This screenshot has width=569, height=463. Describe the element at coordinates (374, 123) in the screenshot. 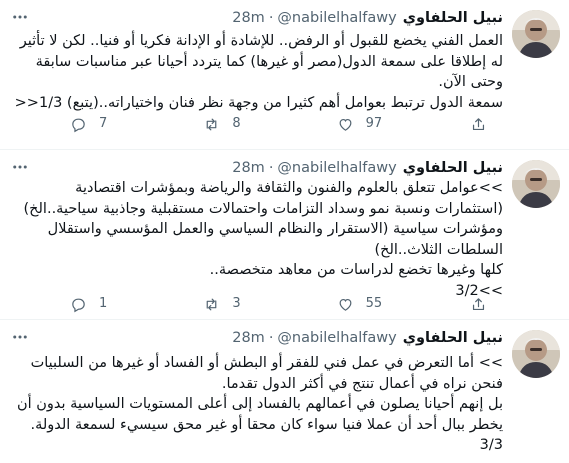

I see `like-count: 97` at that location.